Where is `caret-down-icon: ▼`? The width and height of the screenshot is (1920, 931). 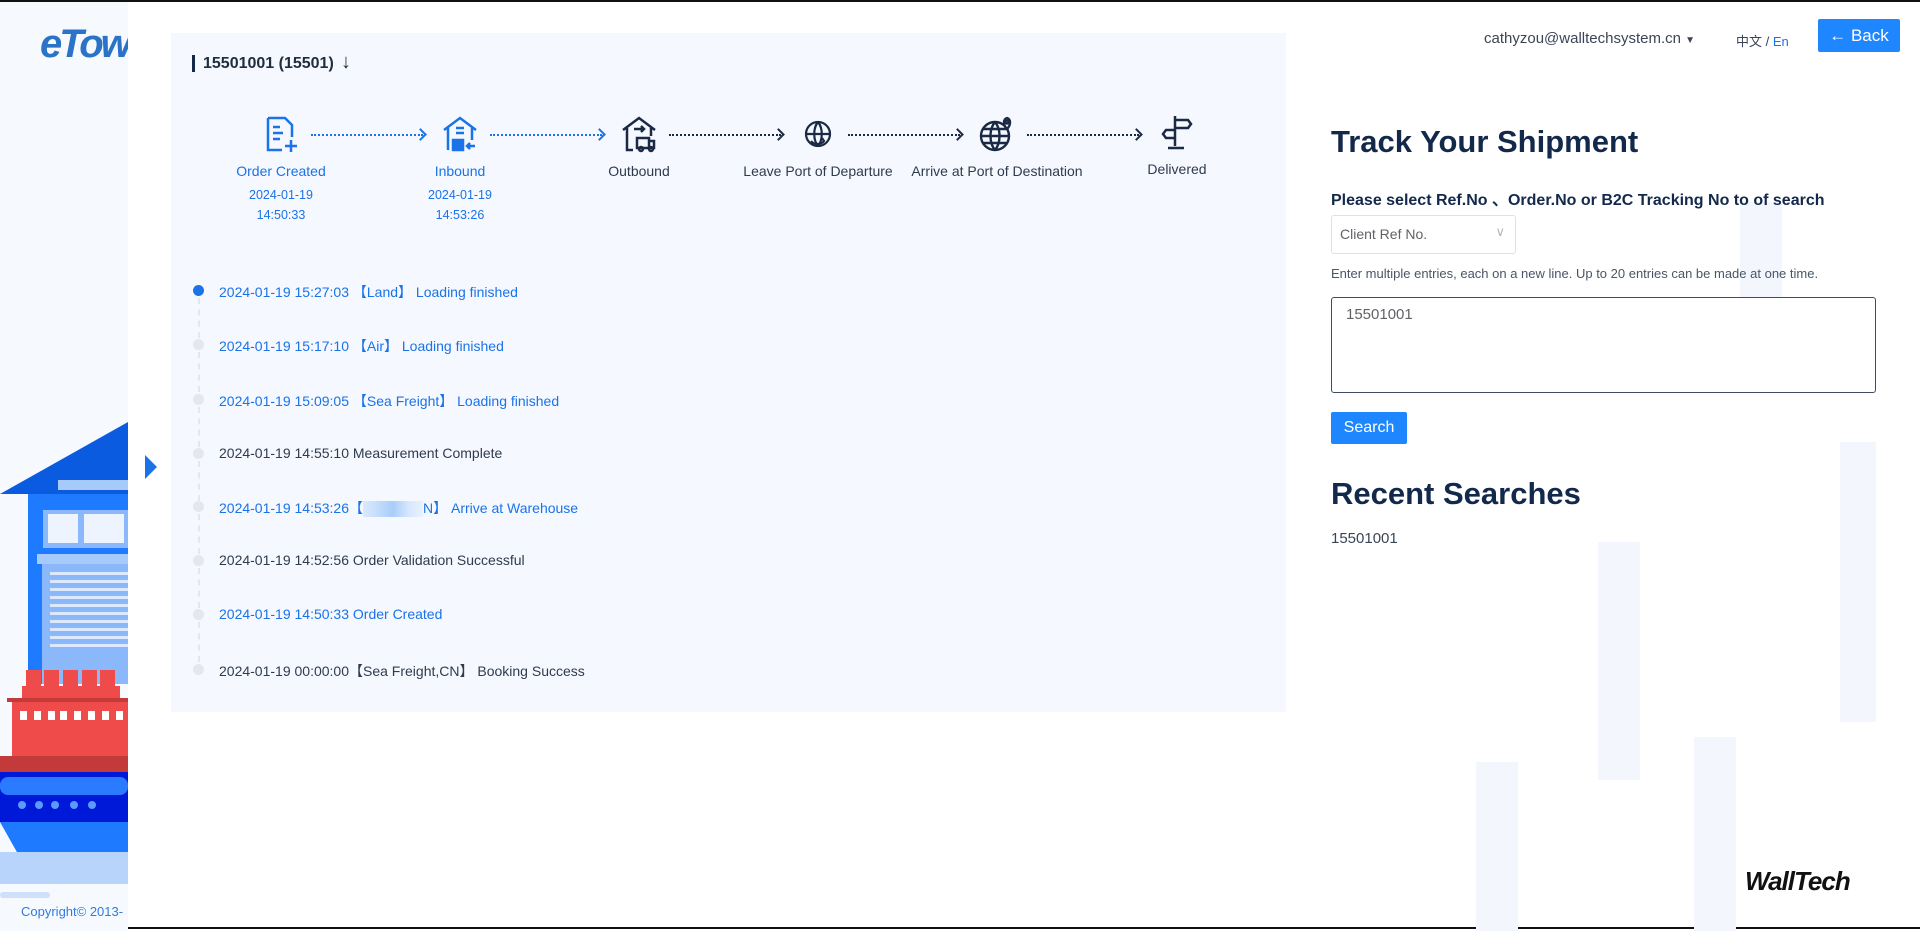 caret-down-icon: ▼ is located at coordinates (1690, 40).